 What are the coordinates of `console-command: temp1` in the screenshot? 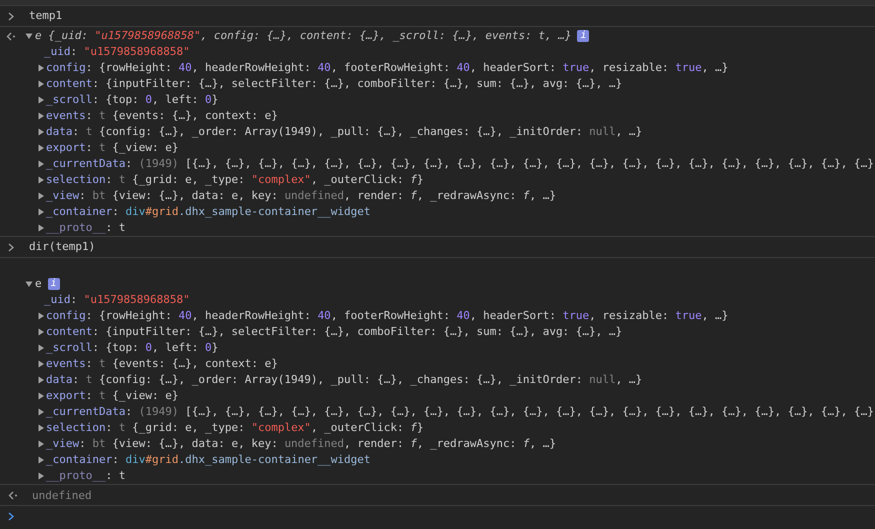 It's located at (45, 16).